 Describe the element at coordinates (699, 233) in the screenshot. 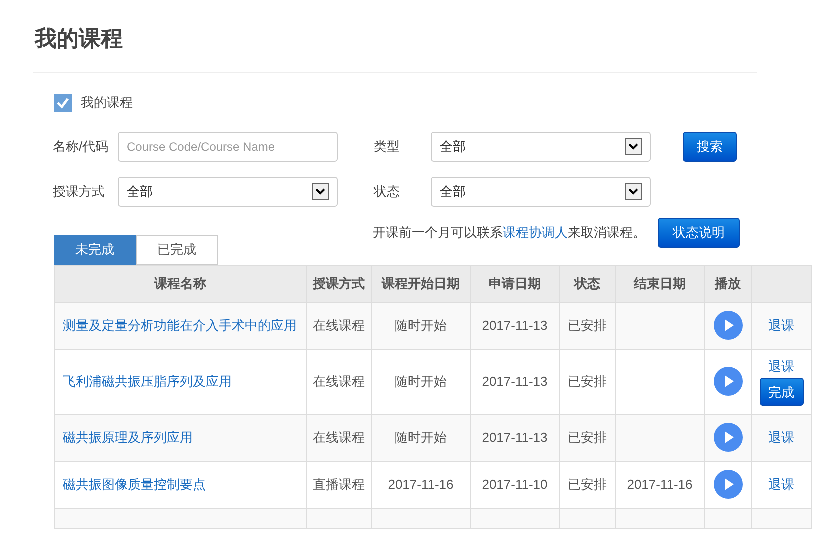

I see `status-help-button: 状态说明` at that location.